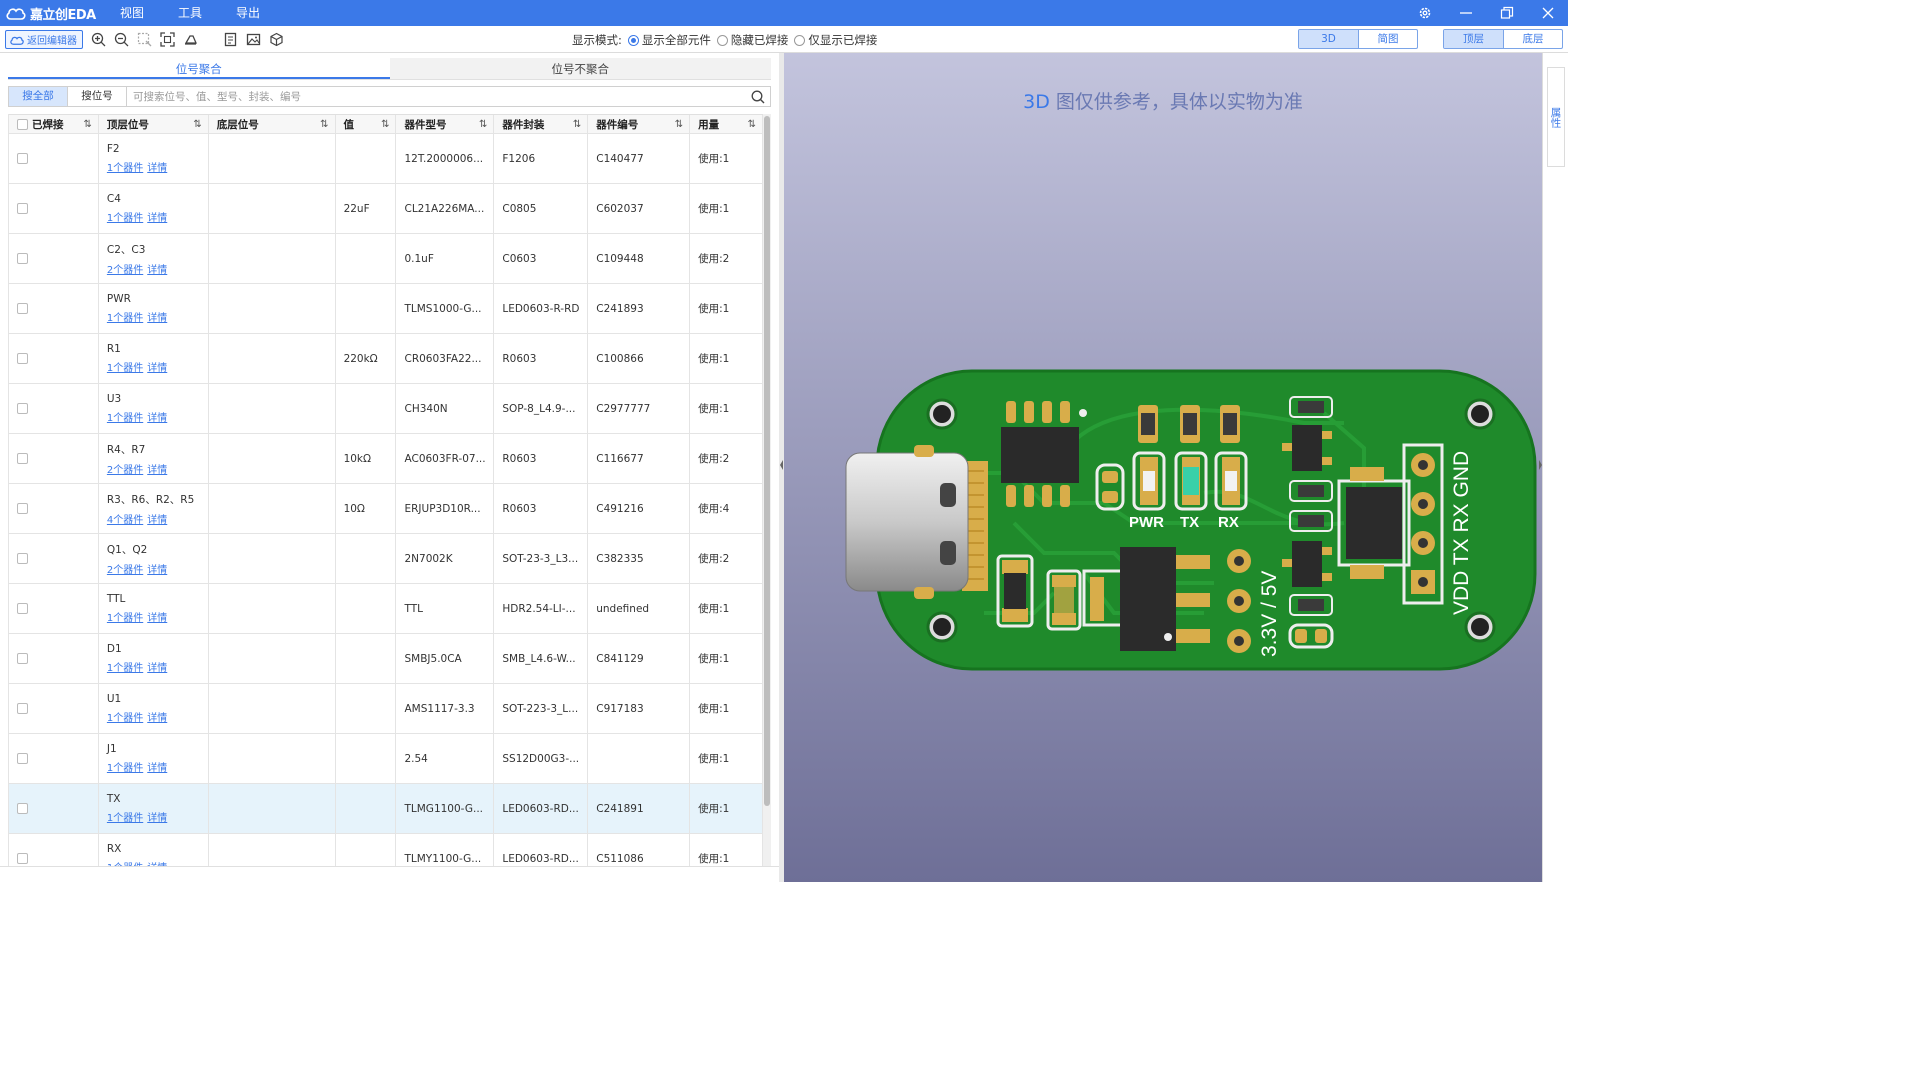 This screenshot has height=1080, width=1920. I want to click on select-all-checkbox, so click(22, 124).